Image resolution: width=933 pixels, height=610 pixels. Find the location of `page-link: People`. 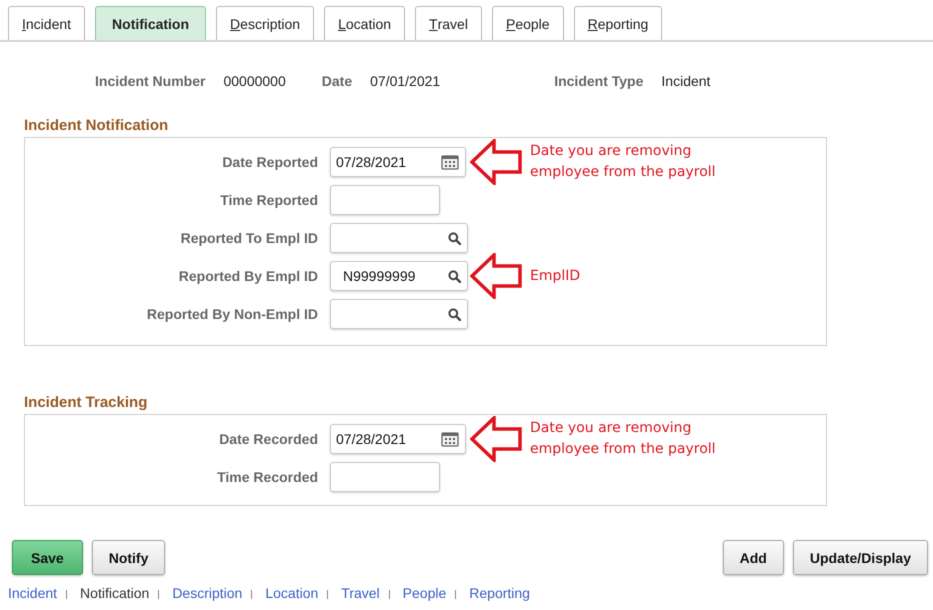

page-link: People is located at coordinates (424, 593).